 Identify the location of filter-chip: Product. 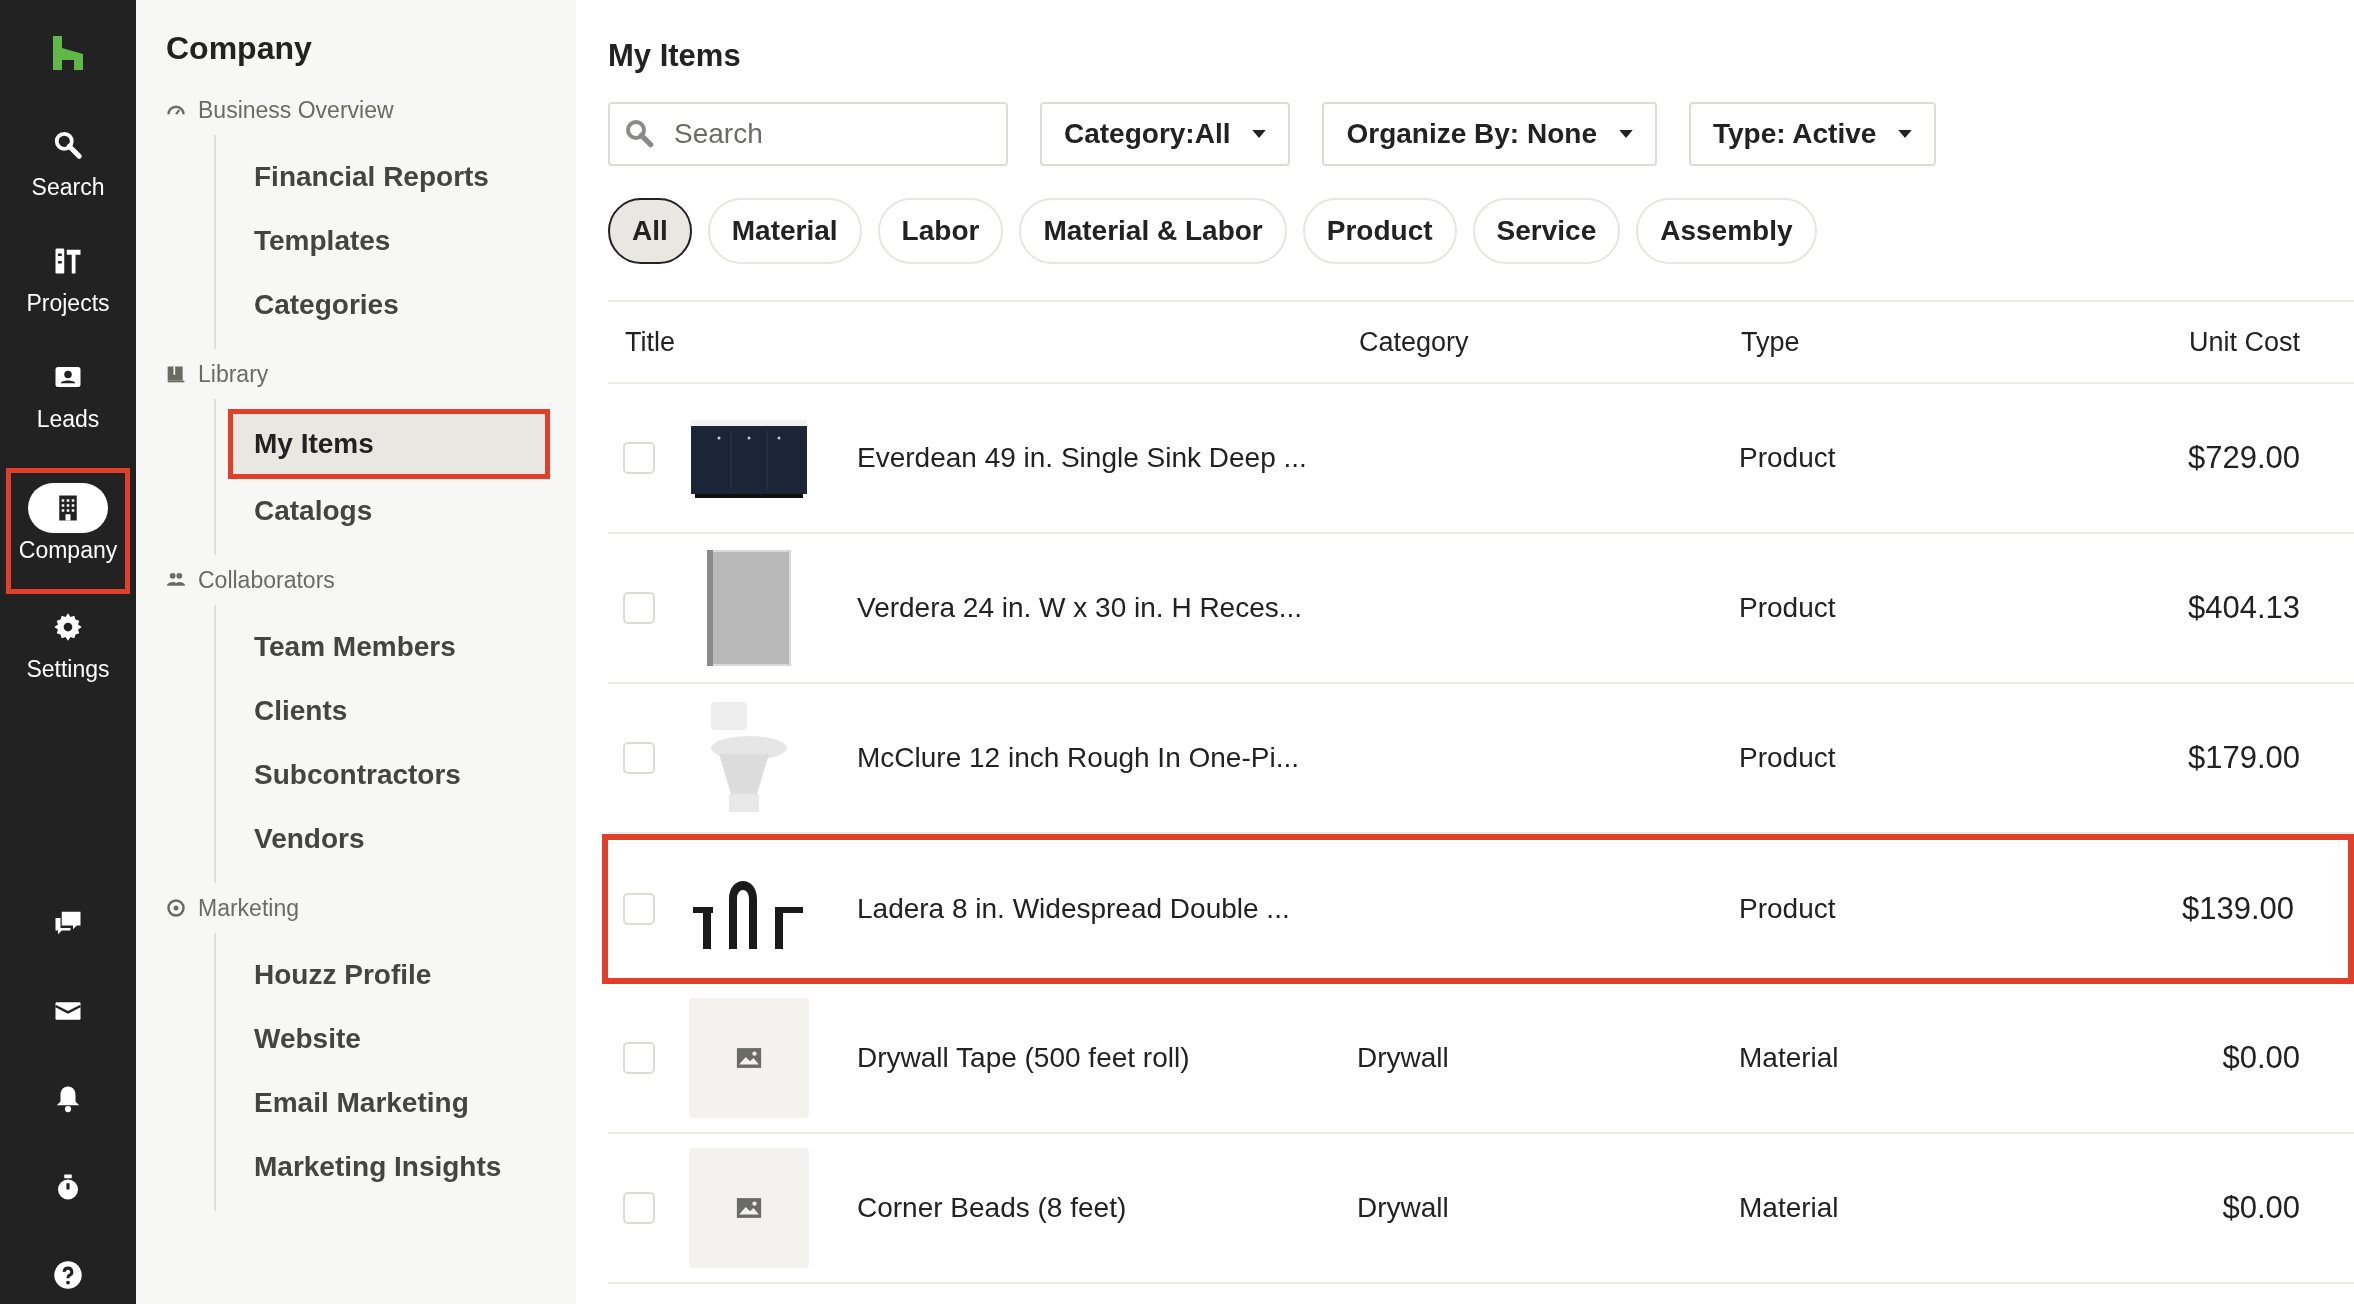
(1379, 231).